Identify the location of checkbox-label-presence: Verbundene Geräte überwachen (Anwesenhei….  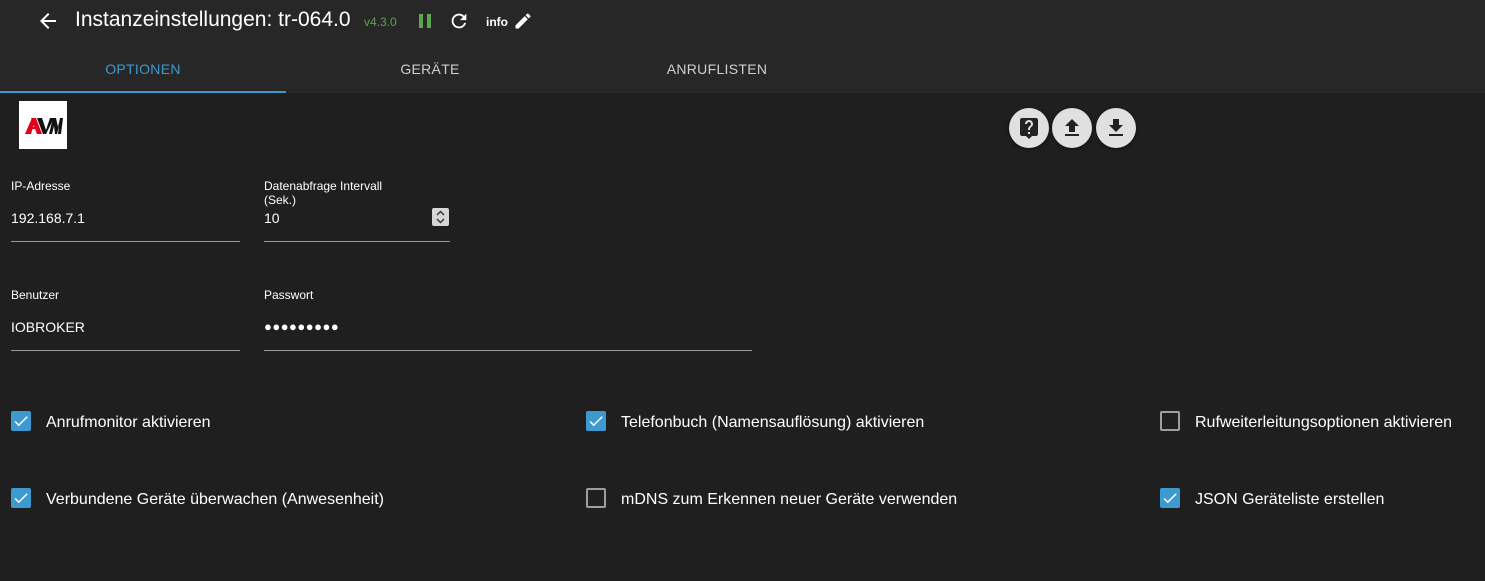
(215, 499).